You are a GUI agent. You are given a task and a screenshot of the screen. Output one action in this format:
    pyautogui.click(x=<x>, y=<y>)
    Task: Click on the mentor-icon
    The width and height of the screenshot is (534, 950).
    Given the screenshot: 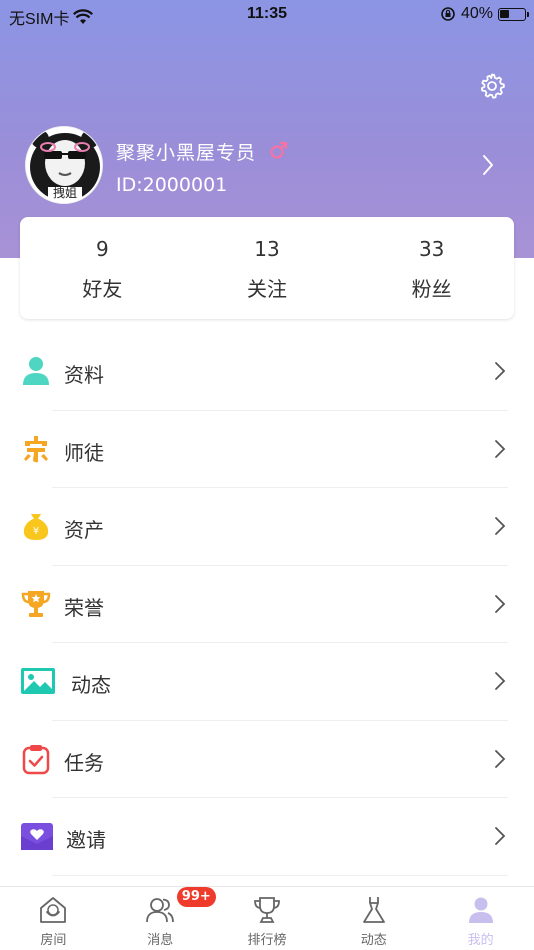 What is the action you would take?
    pyautogui.click(x=36, y=448)
    